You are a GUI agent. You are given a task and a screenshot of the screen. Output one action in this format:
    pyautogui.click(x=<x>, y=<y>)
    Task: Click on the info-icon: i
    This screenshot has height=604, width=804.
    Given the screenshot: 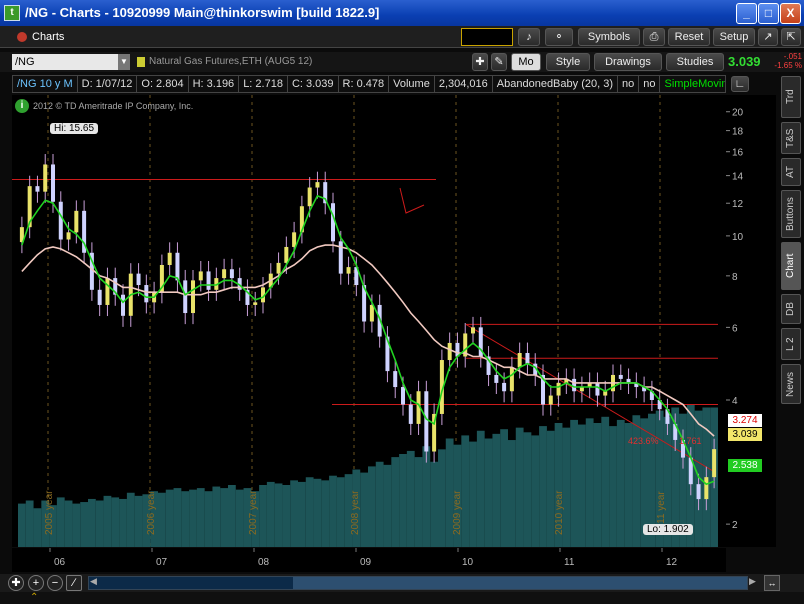 What is the action you would take?
    pyautogui.click(x=22, y=106)
    